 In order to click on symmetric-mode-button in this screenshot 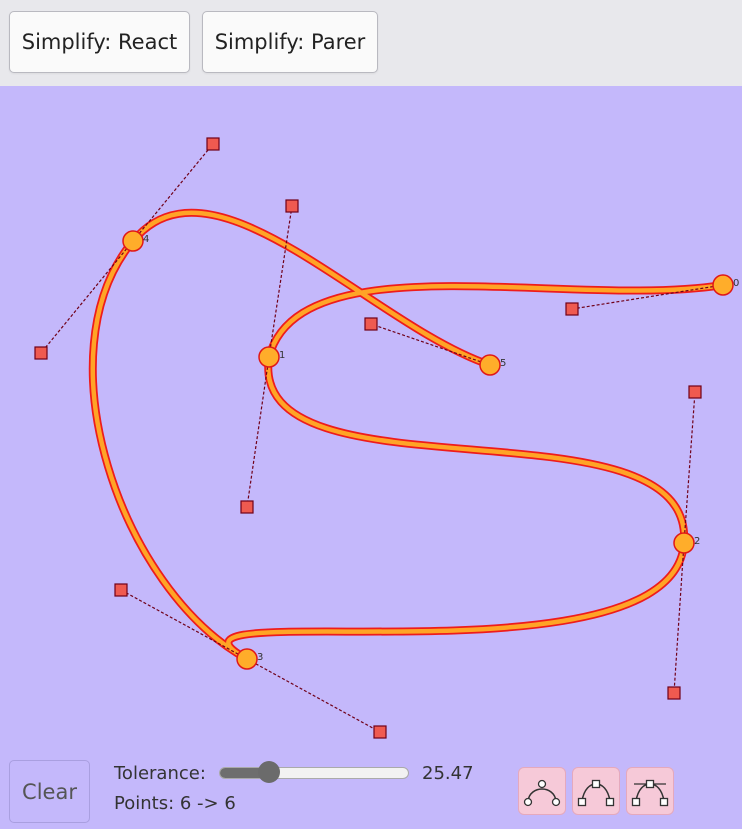, I will do `click(650, 791)`.